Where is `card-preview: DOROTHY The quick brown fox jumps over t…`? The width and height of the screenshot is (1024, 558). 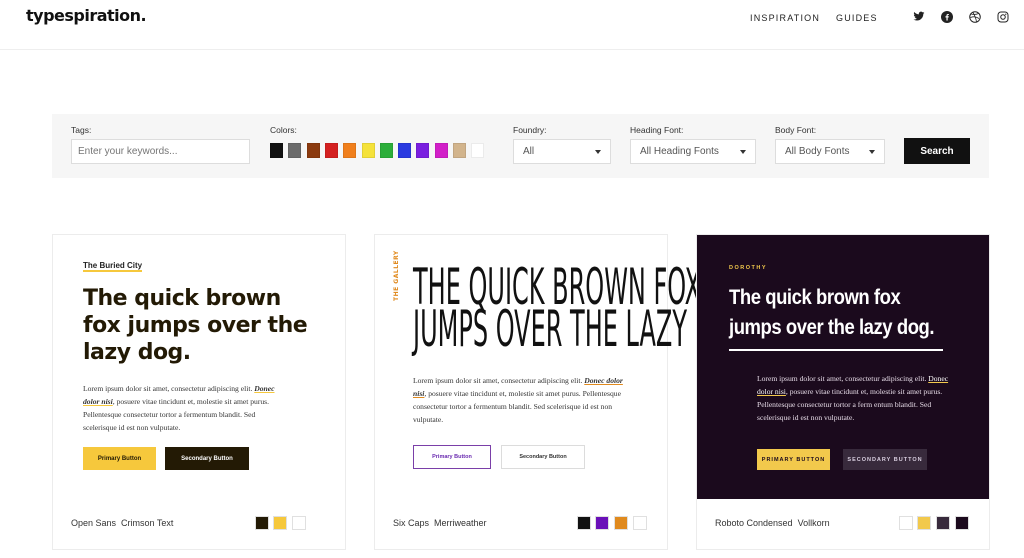
card-preview: DOROTHY The quick brown fox jumps over t… is located at coordinates (843, 367).